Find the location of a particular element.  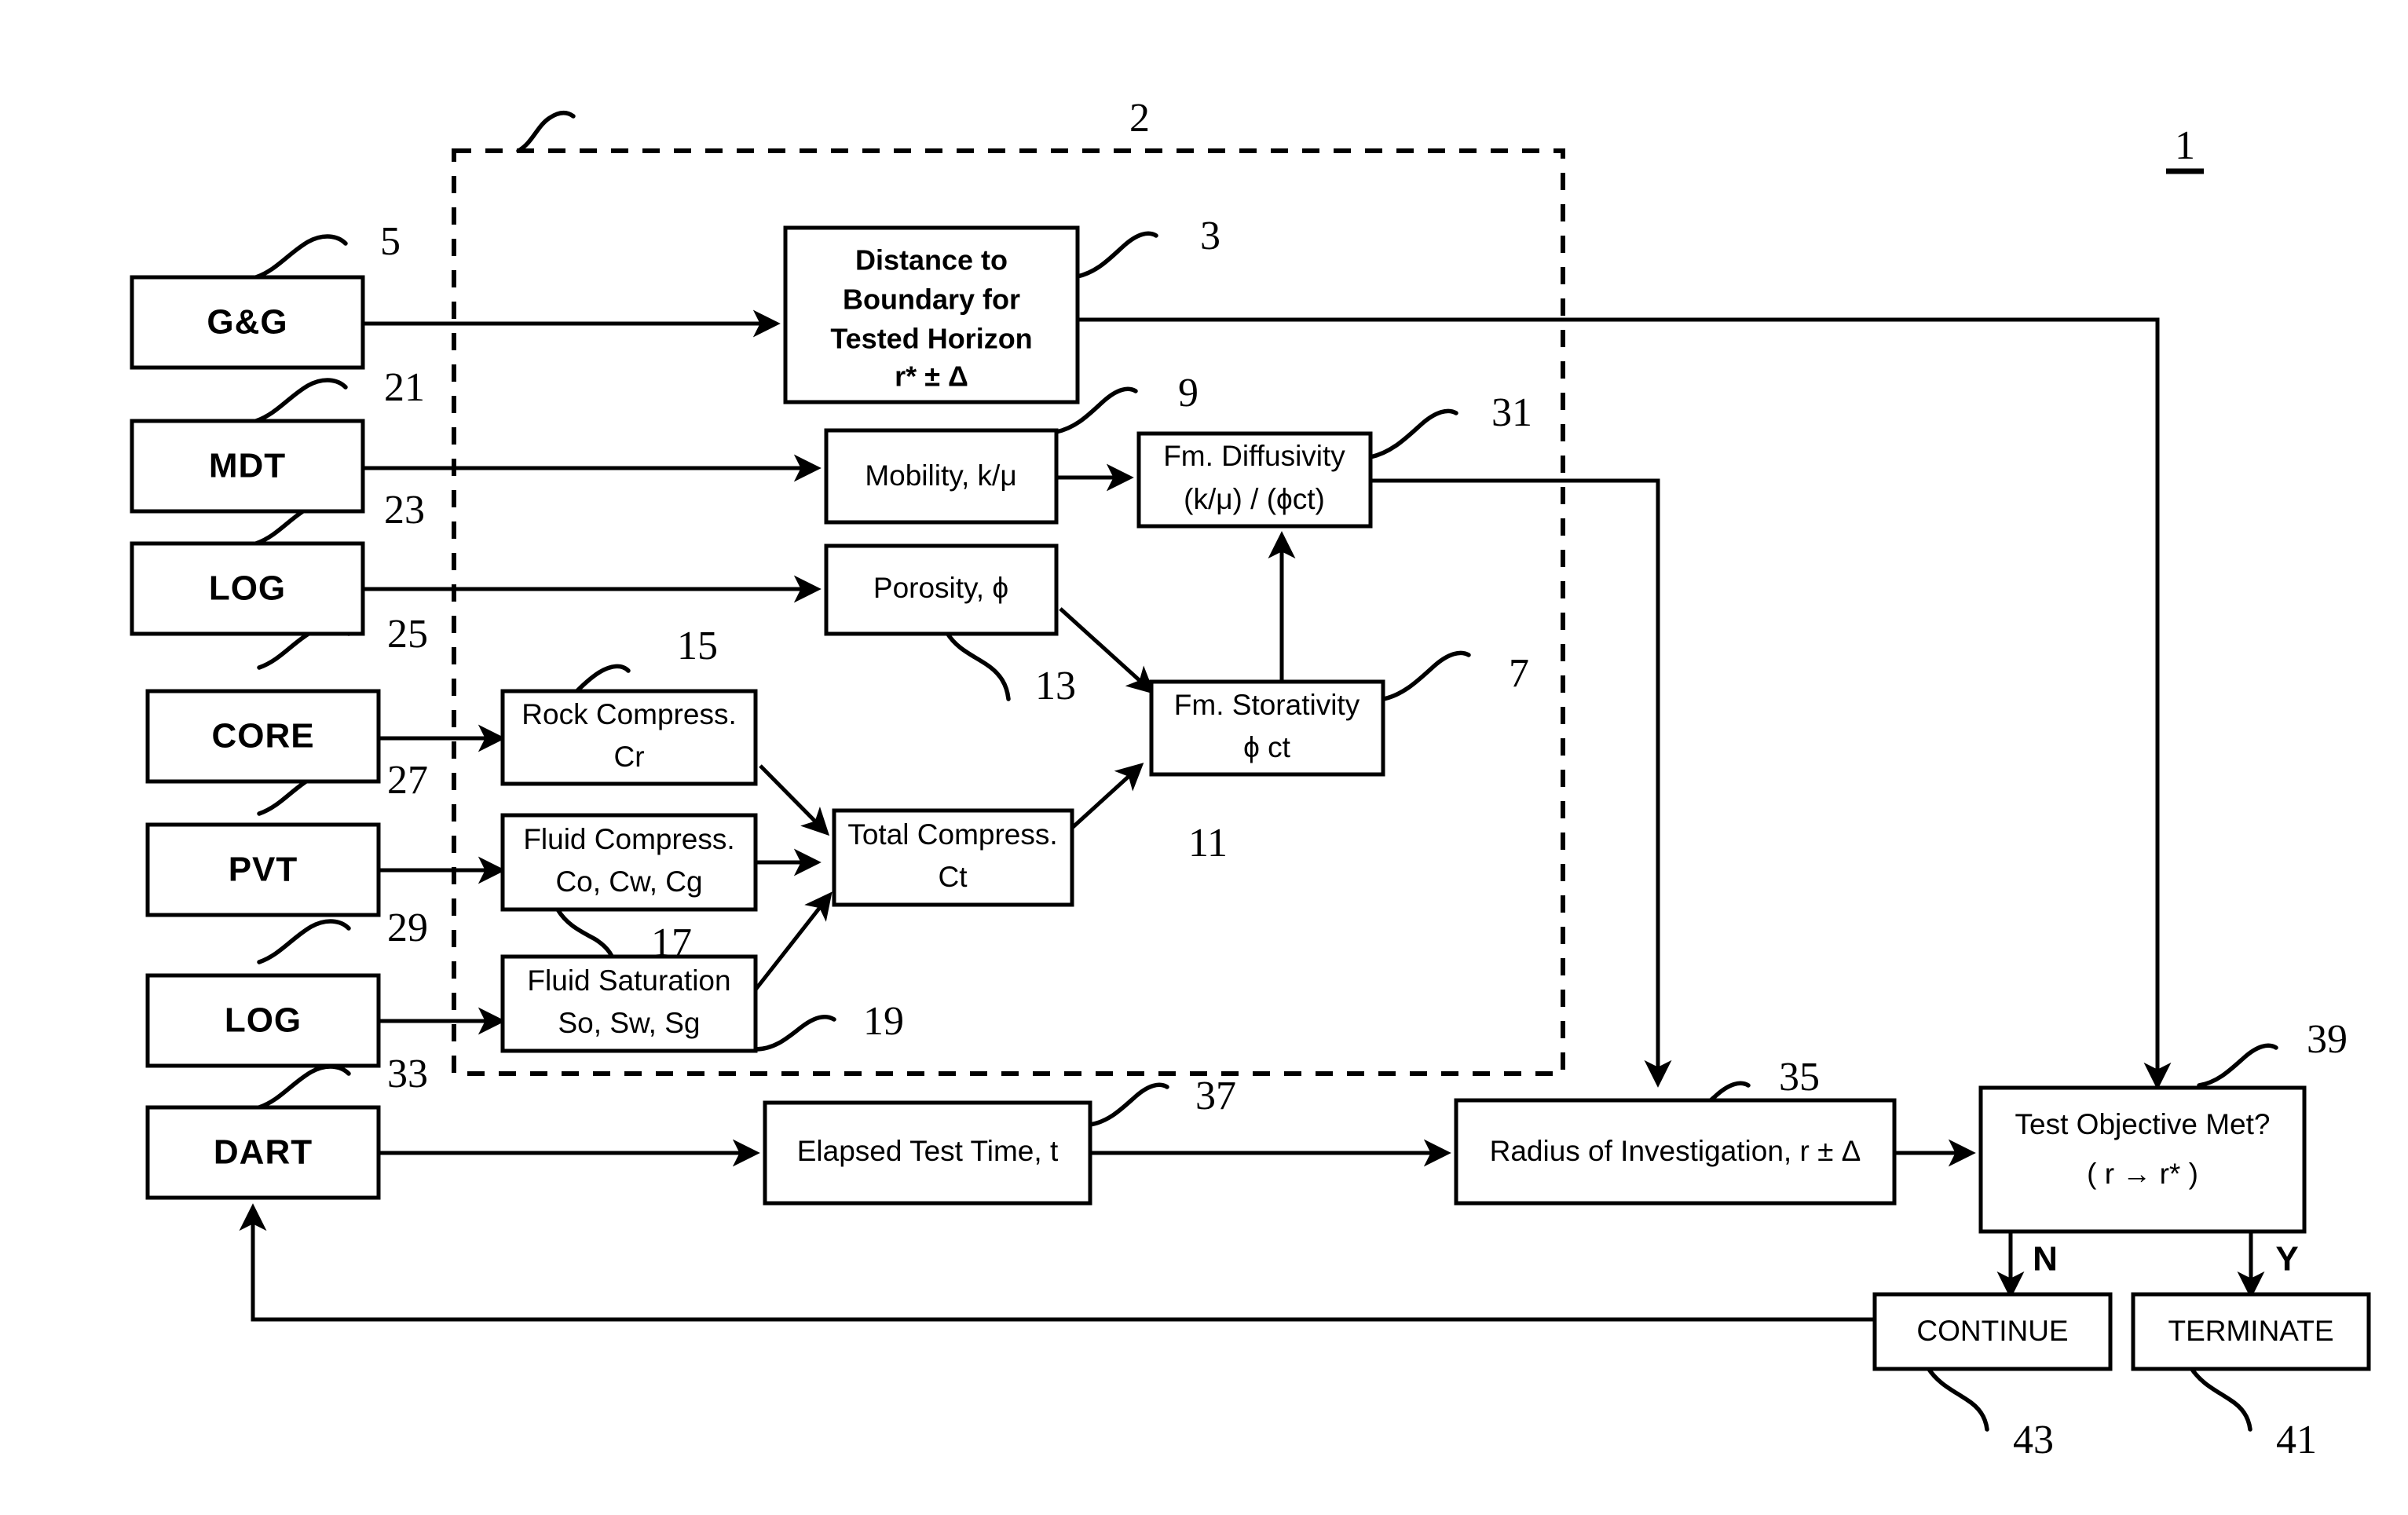

process-box-storativity: Fm. Storativity ϕ ct is located at coordinates (1267, 728).